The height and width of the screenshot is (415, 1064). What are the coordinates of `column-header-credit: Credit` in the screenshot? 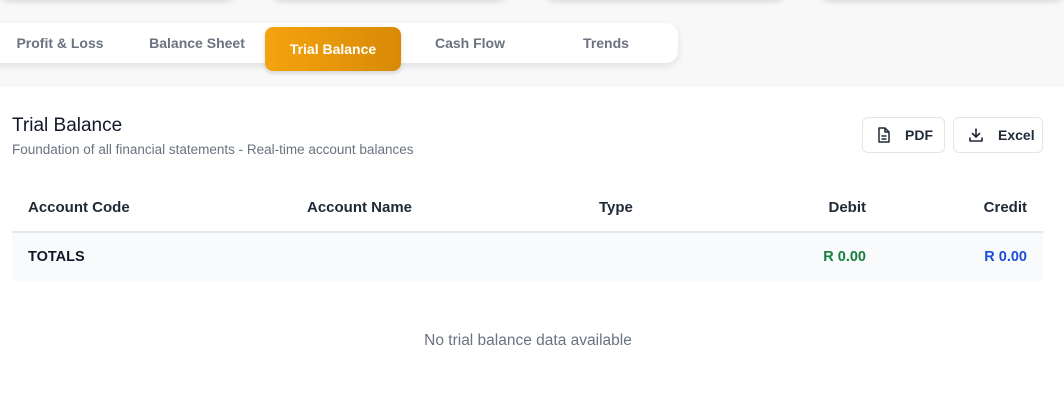 It's located at (1005, 207).